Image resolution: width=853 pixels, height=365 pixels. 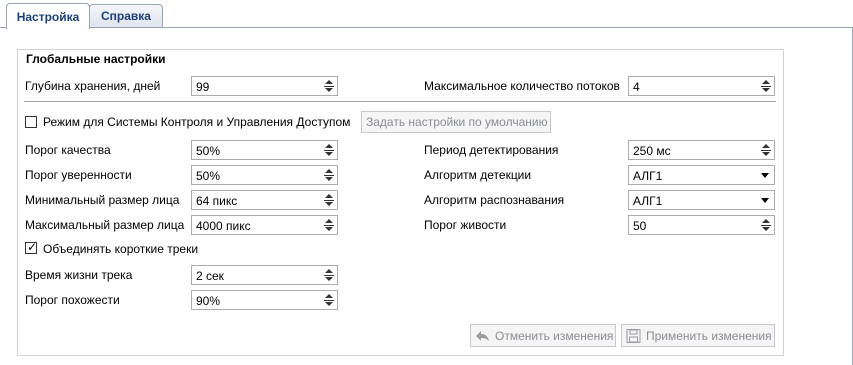 I want to click on detection-algorithm-value: АЛГ1, so click(x=648, y=176).